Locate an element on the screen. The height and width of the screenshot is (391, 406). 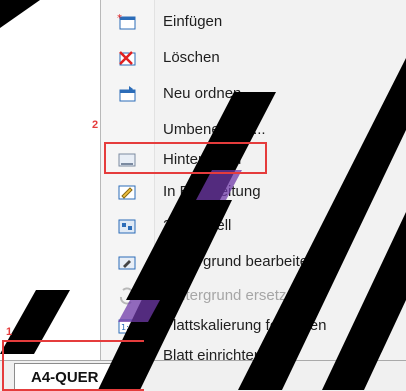
menu-item-label: Einfügen is located at coordinates (193, 21).